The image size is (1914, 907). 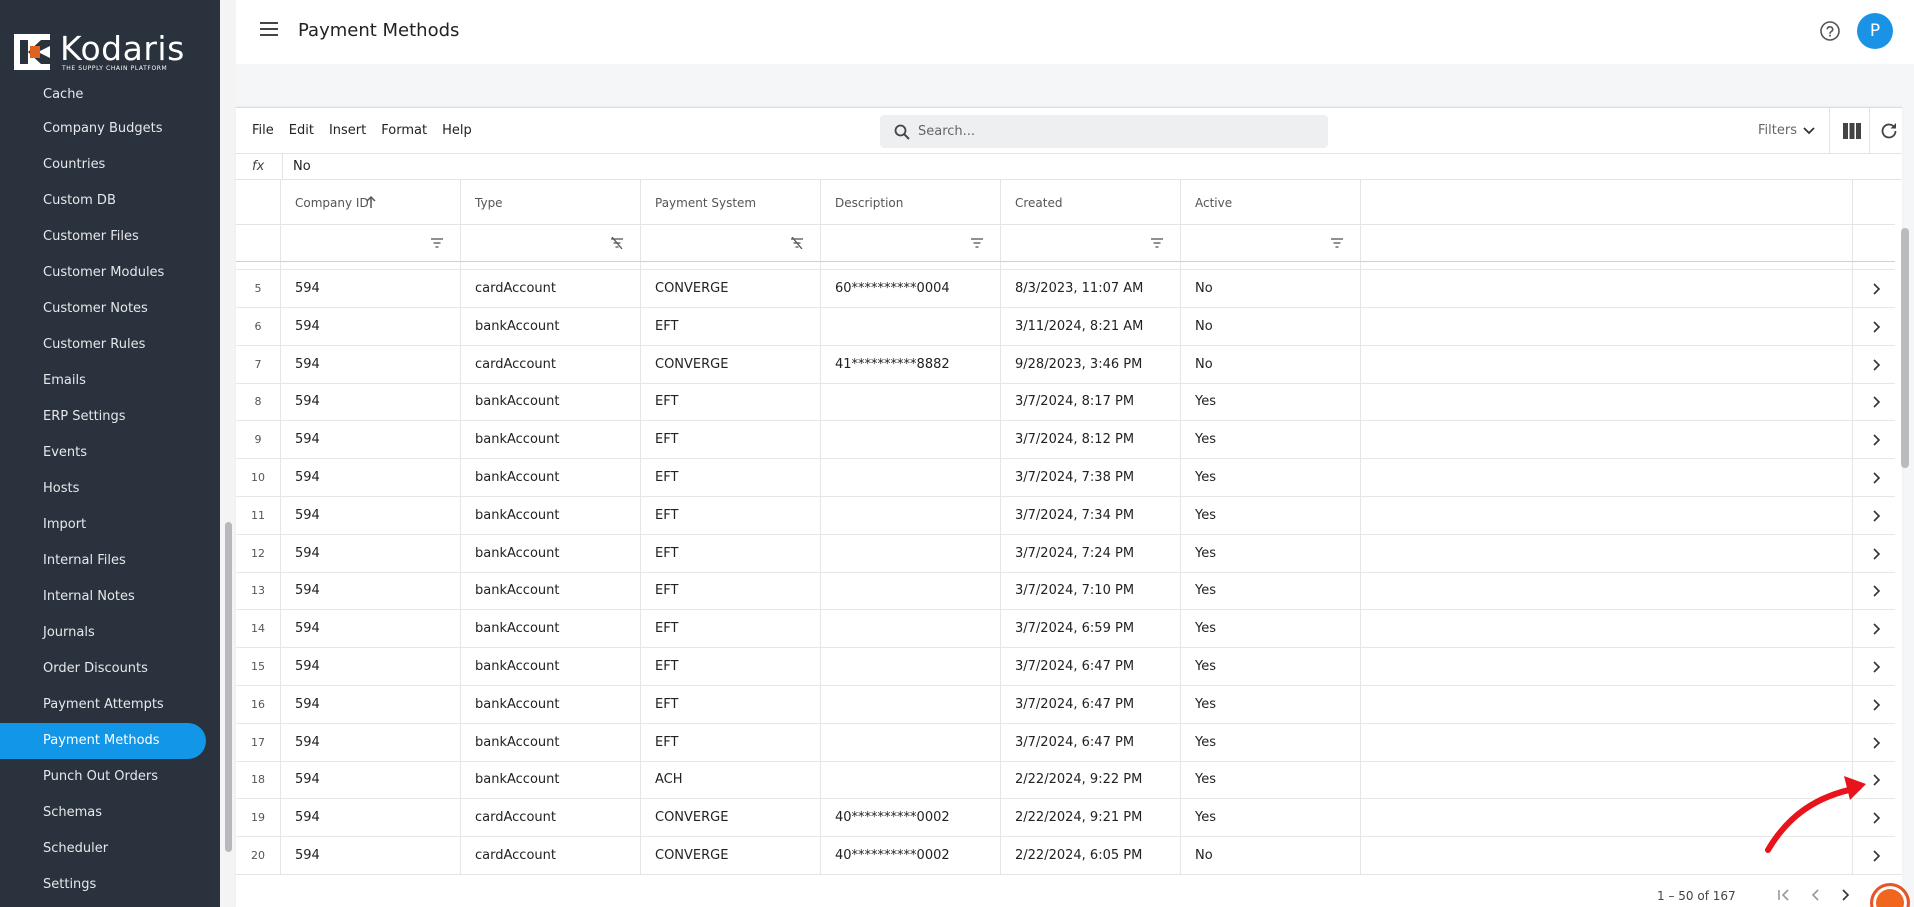 I want to click on table-row: 13 594 bankAccount EFT 3/7/2024, 7:10 PM Yes, so click(x=1065, y=591).